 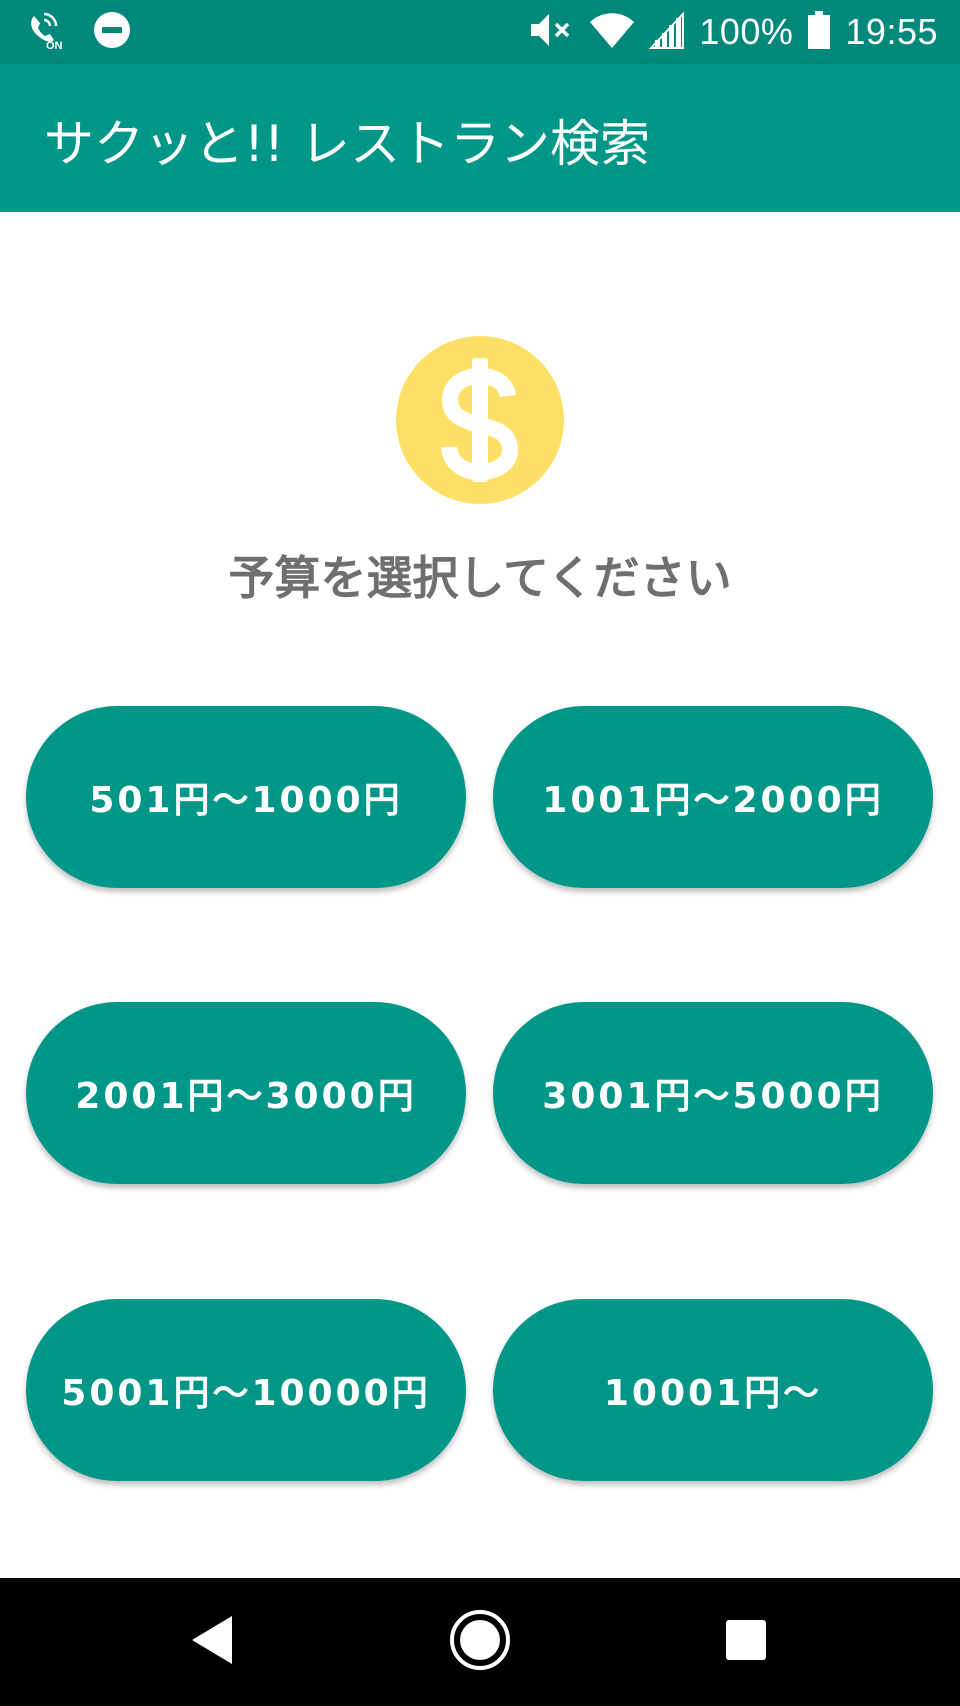 I want to click on dollar-coin-icon, so click(x=480, y=420).